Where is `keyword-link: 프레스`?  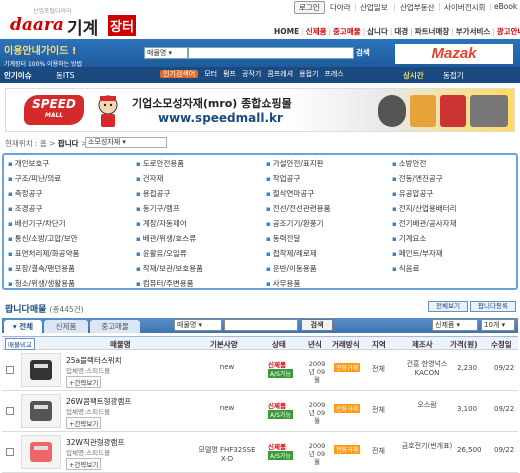
keyword-link: 프레스 is located at coordinates (333, 74).